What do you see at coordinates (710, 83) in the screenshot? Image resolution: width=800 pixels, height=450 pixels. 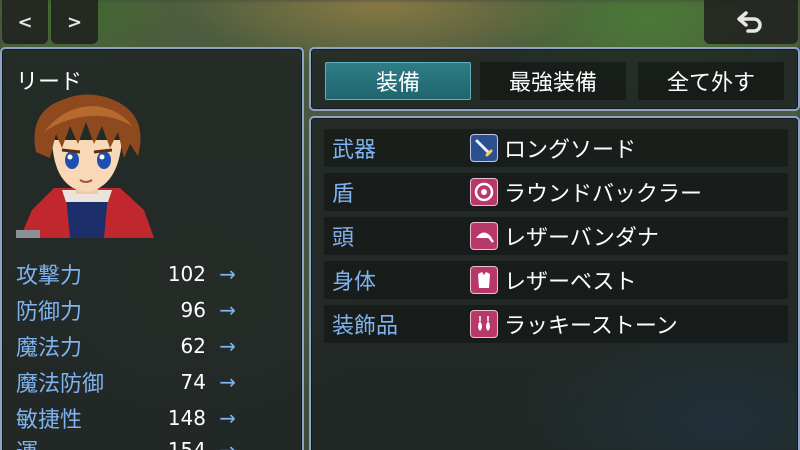 I see `command-label: 全て外す` at bounding box center [710, 83].